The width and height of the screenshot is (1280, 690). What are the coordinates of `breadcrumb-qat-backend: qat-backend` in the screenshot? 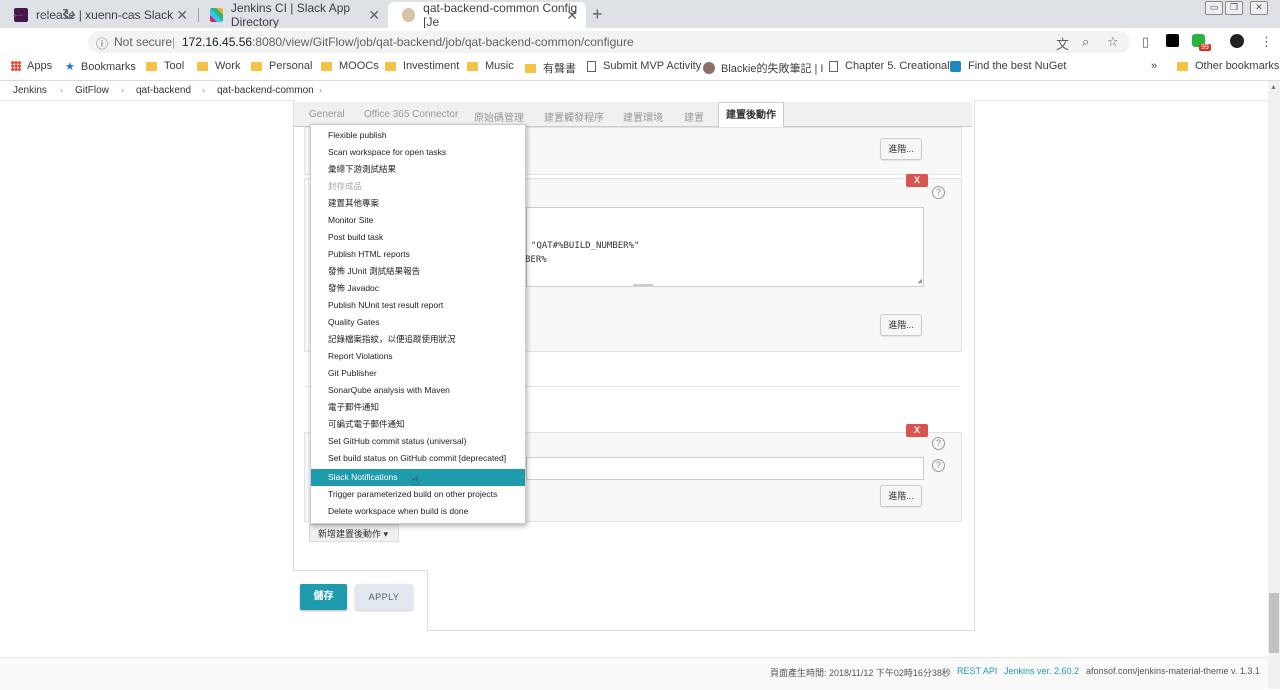 It's located at (163, 90).